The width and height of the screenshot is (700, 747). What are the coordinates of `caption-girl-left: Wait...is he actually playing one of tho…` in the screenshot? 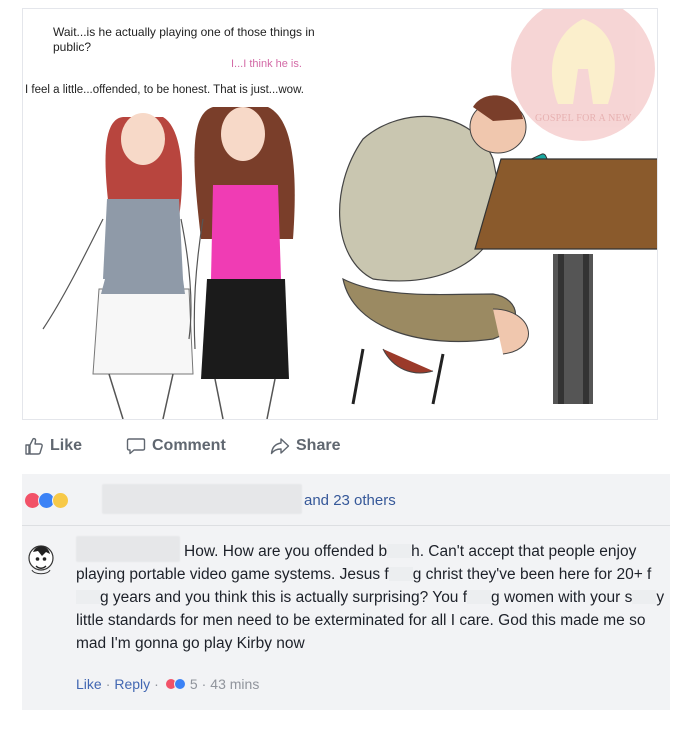 It's located at (184, 39).